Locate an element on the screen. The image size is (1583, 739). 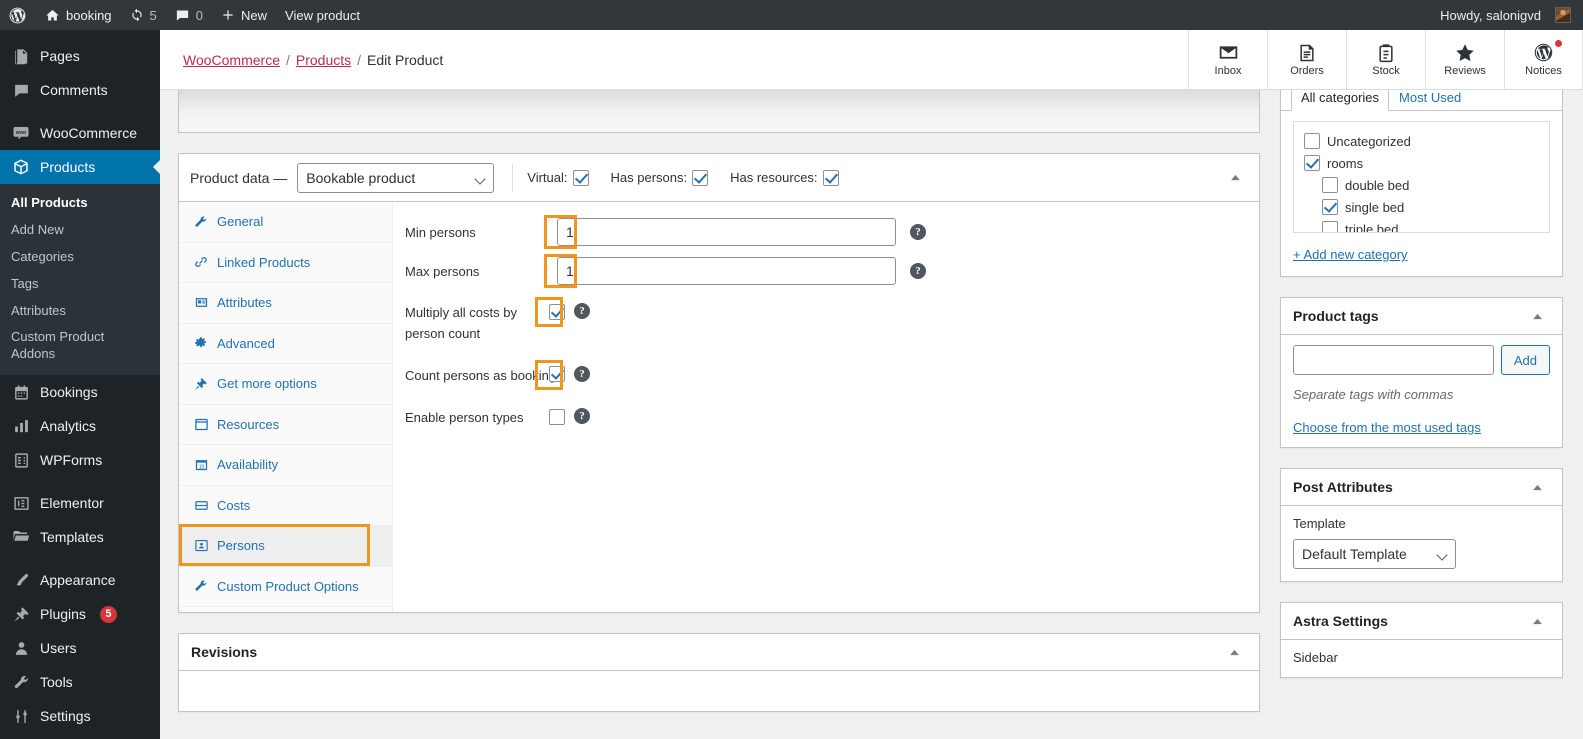
category-item-double-bed: double bed is located at coordinates (1421, 185).